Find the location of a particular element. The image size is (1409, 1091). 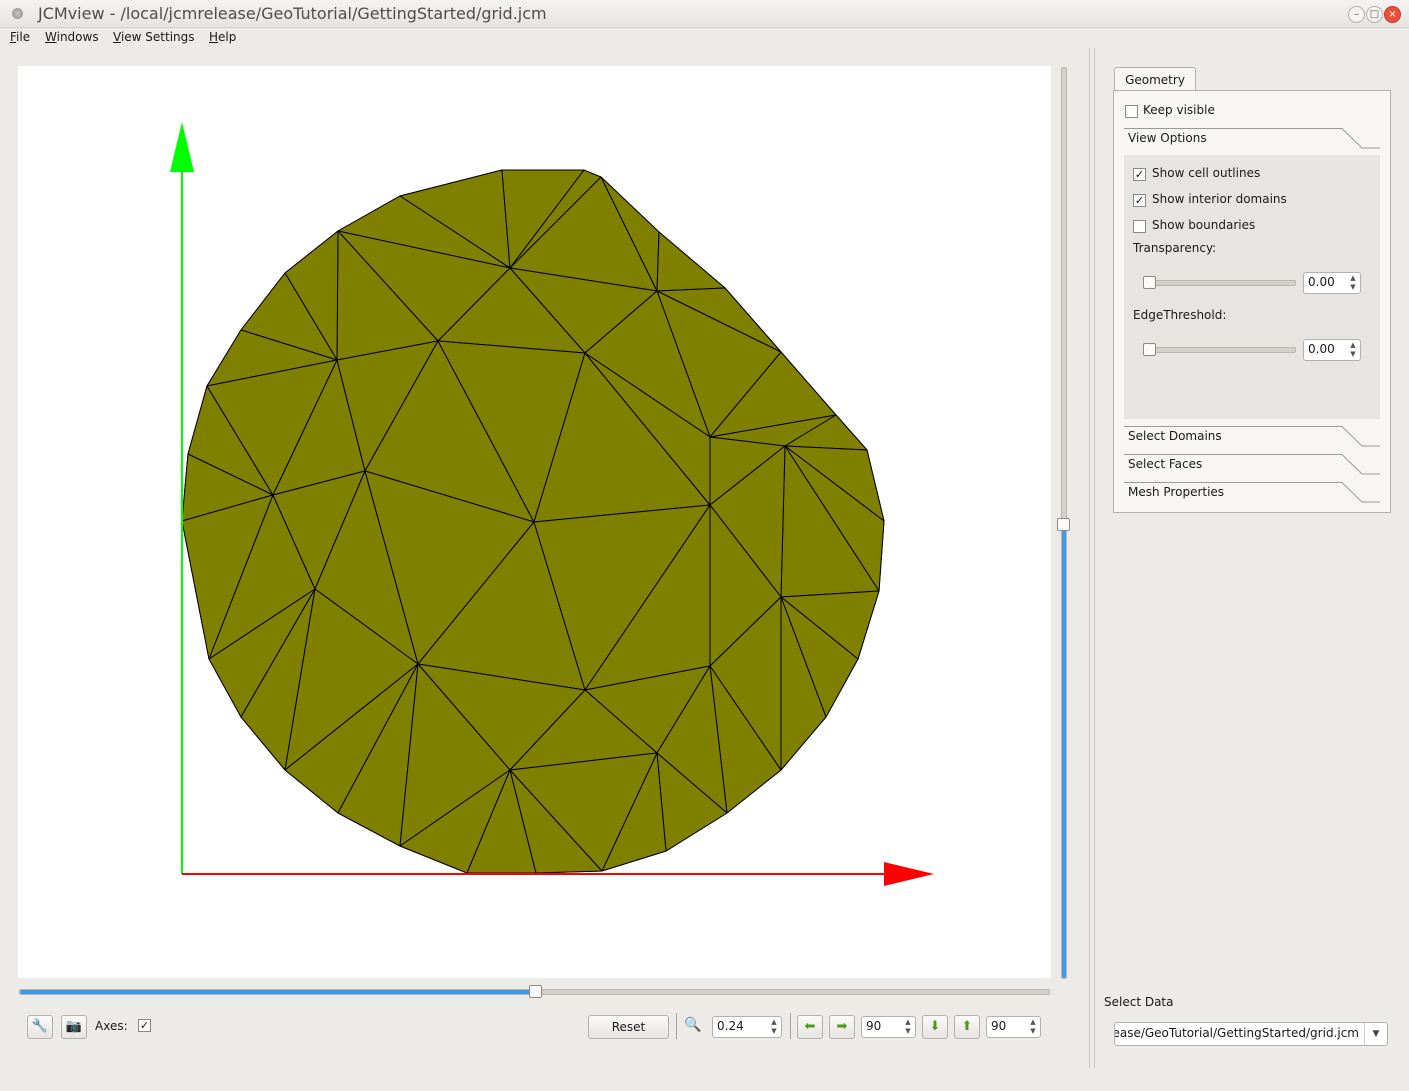

horizontal-view-slider is located at coordinates (534, 991).